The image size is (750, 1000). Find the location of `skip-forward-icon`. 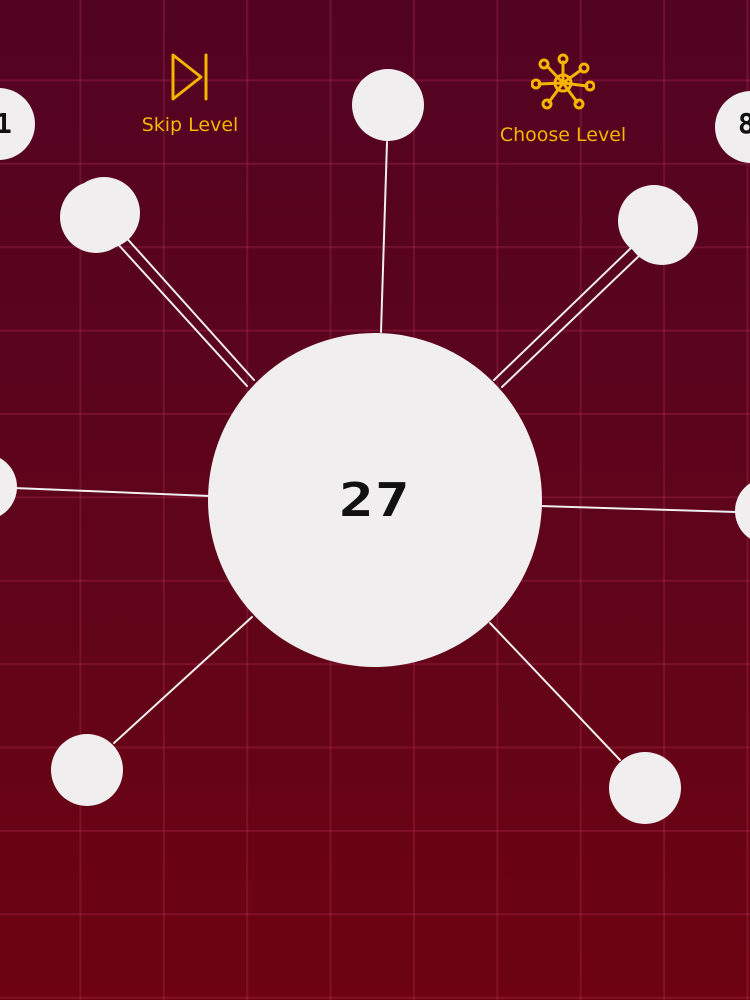

skip-forward-icon is located at coordinates (189, 77).